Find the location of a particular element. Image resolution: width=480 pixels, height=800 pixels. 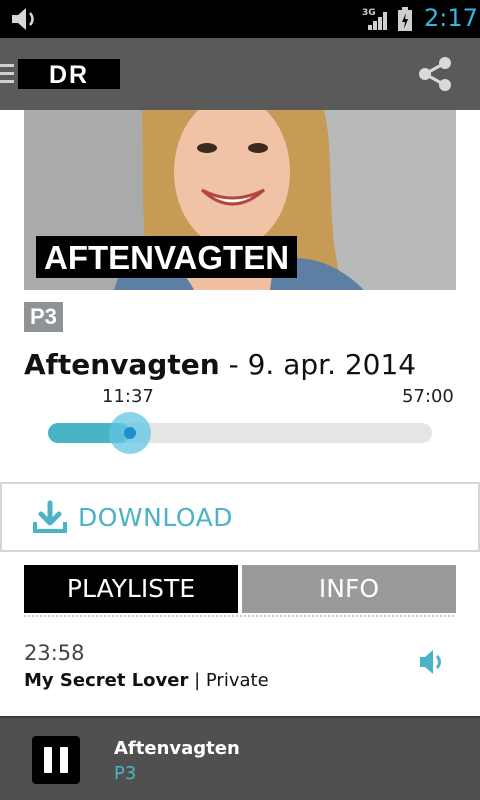

episode-heading: Aftenvagten - 9. apr. 2014 is located at coordinates (220, 365).